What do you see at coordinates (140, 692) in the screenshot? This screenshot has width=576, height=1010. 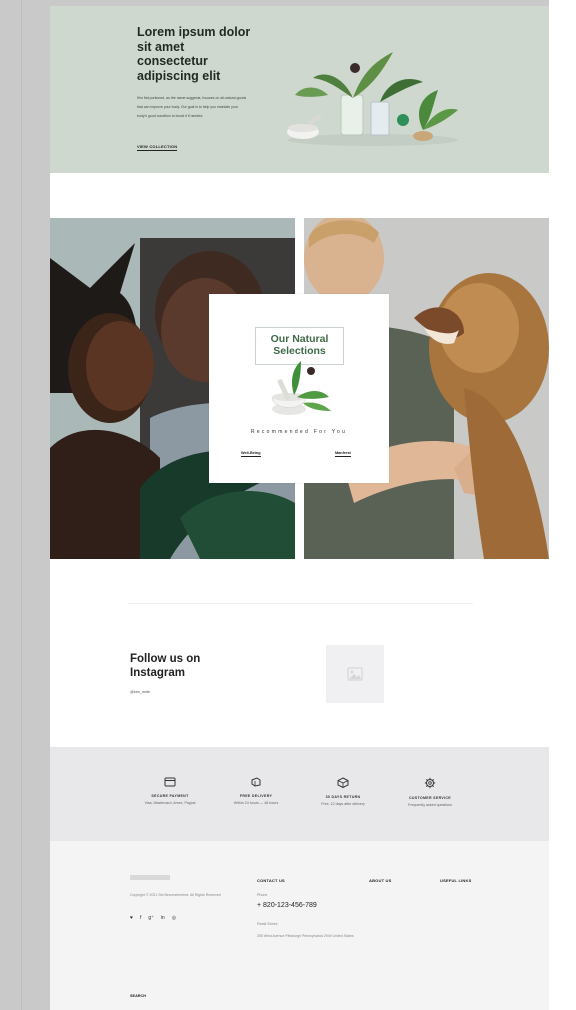 I see `instagram-handle-link: @kim_mide` at bounding box center [140, 692].